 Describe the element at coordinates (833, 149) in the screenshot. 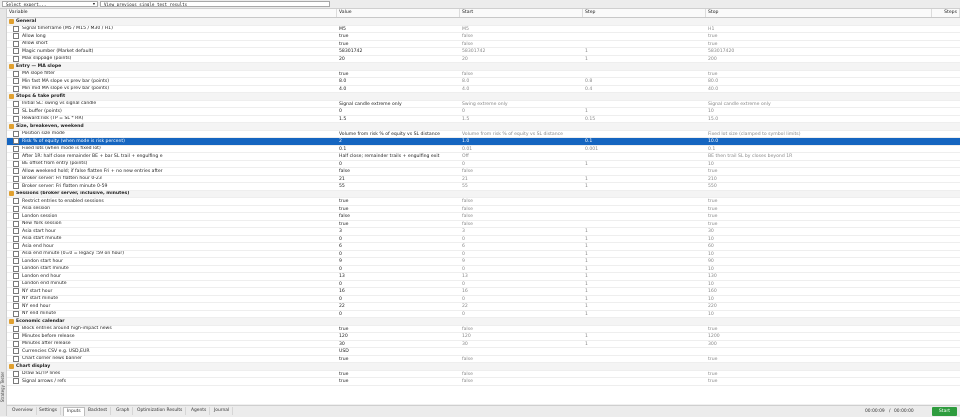

I see `stop-cell: 0.1` at that location.